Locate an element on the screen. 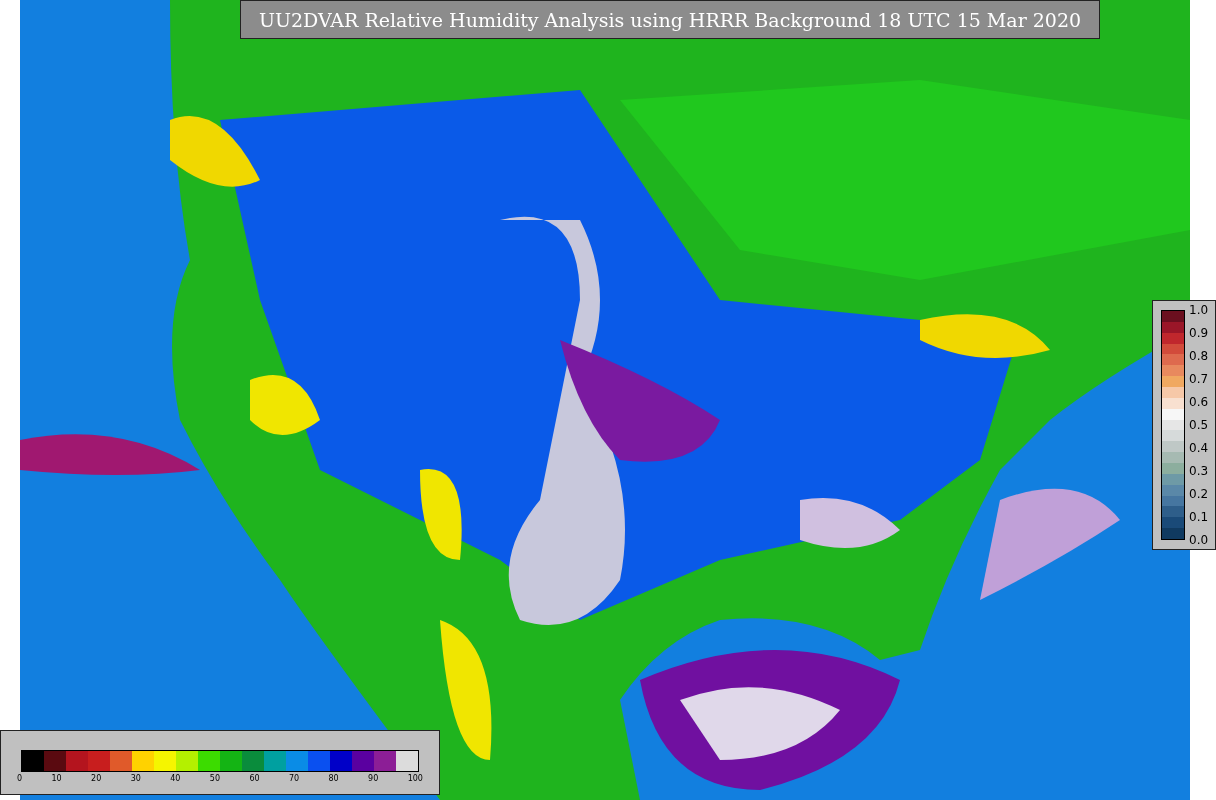 The width and height of the screenshot is (1216, 800). tick-label: 90 is located at coordinates (373, 778).